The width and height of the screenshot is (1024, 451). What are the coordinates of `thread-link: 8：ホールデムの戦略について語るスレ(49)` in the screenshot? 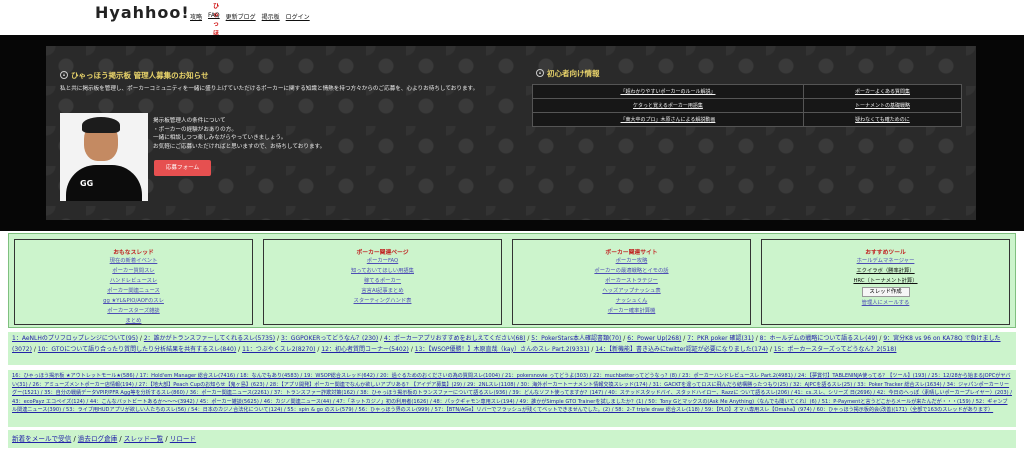 It's located at (819, 338).